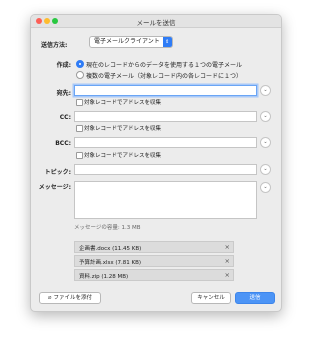 The width and height of the screenshot is (320, 348). Describe the element at coordinates (265, 90) in the screenshot. I see `to-options-chevron-icon: ⌄` at that location.